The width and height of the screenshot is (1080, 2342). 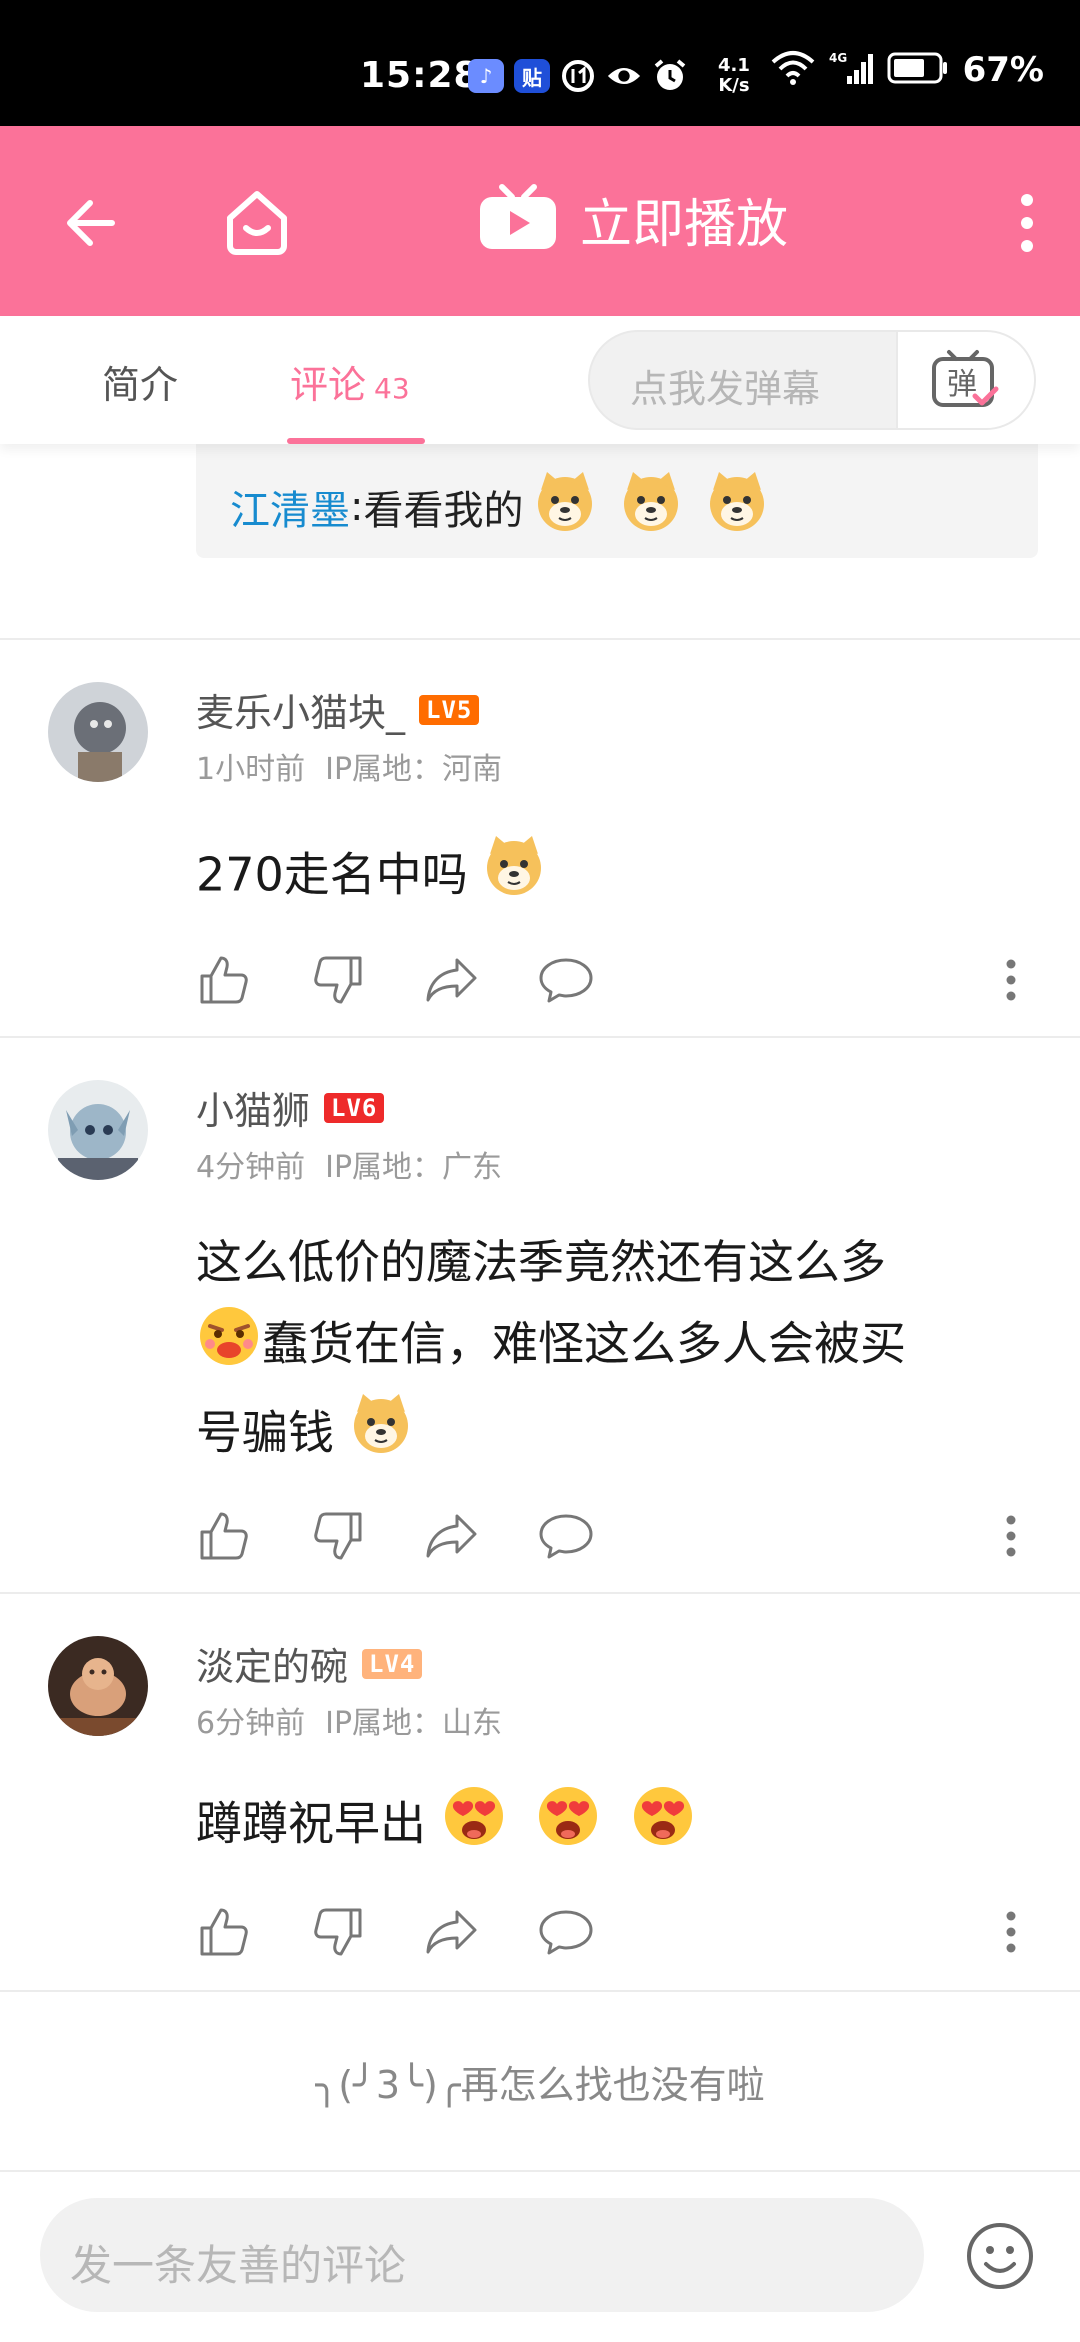 I want to click on smiley-icon, so click(x=1000, y=2256).